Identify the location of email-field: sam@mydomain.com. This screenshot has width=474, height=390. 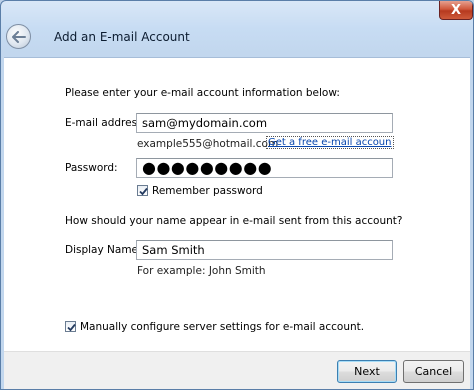
(264, 123).